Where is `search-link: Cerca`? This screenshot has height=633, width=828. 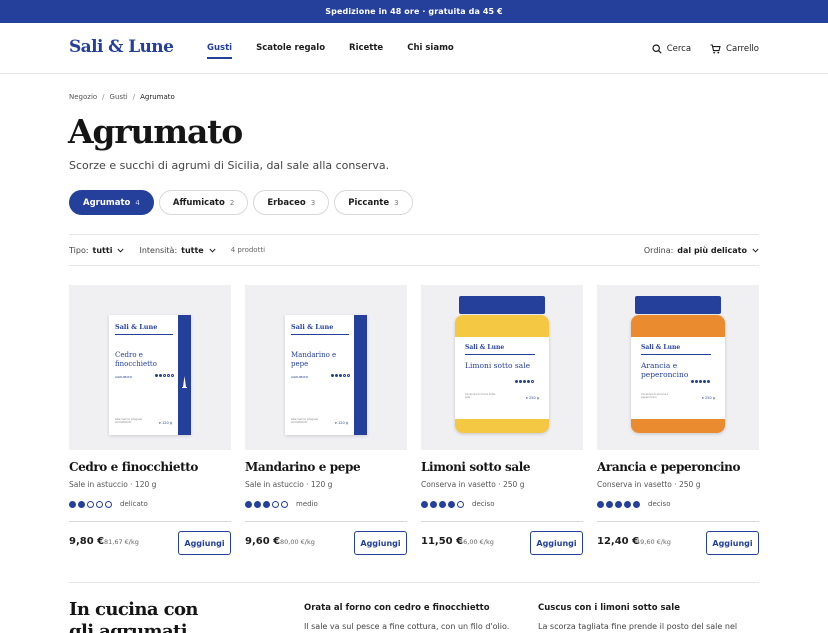
search-link: Cerca is located at coordinates (671, 49).